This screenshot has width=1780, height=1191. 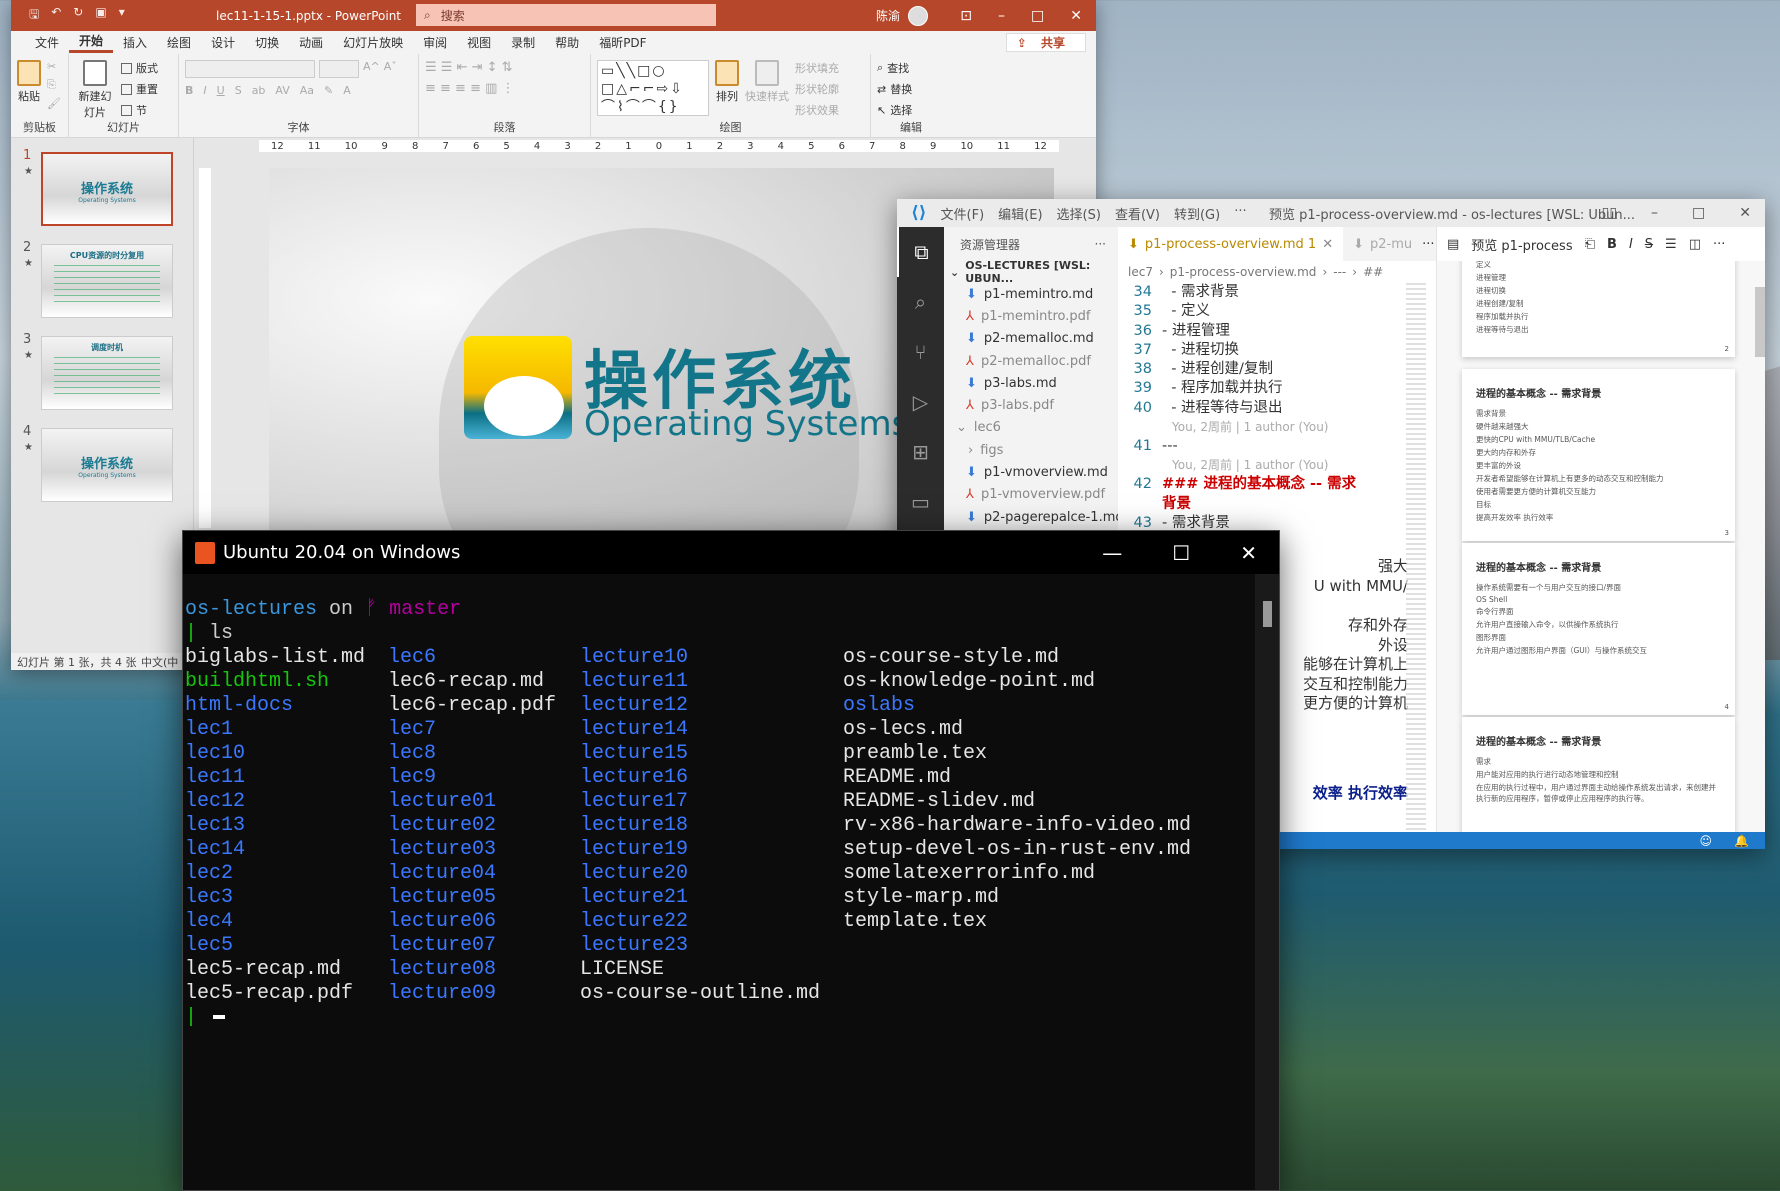 What do you see at coordinates (1031, 316) in the screenshot?
I see `explorer-item: ⅄ p1-memintro.pdf` at bounding box center [1031, 316].